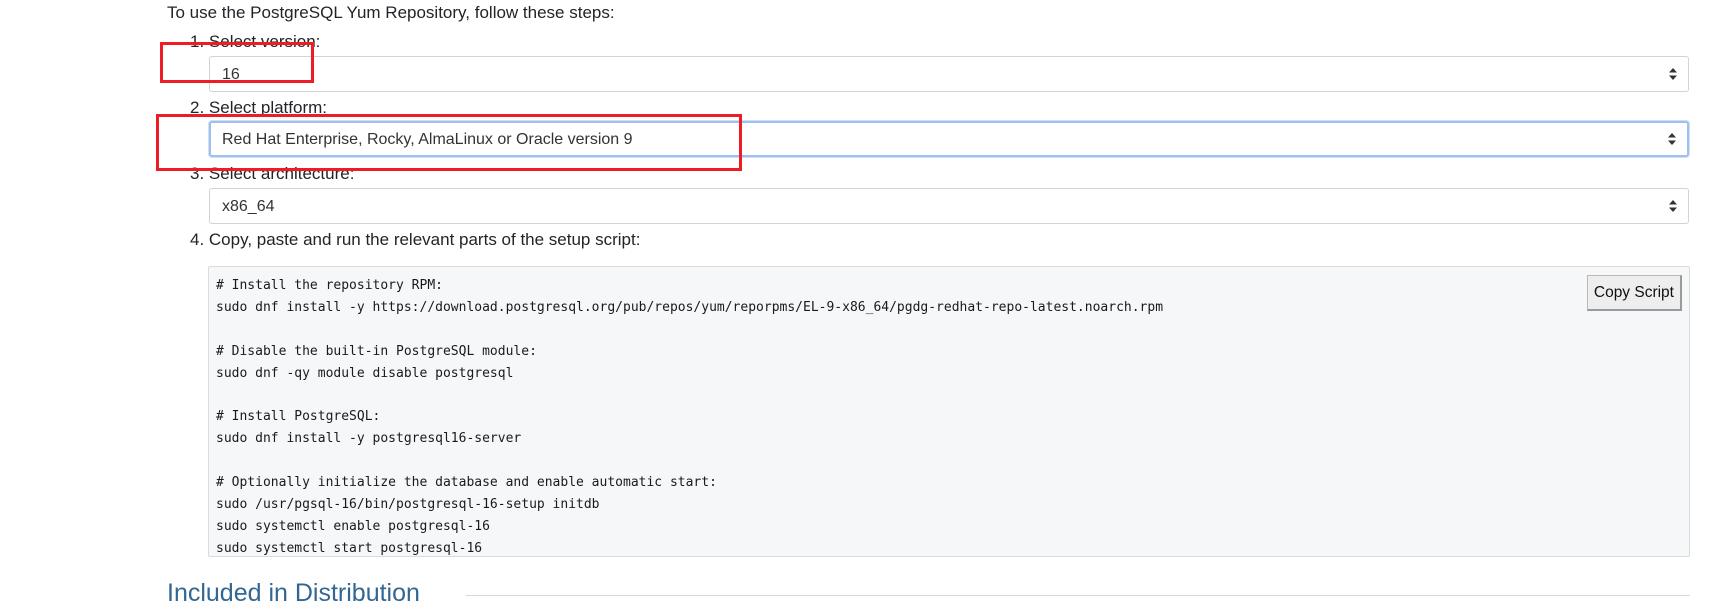 This screenshot has width=1711, height=609. Describe the element at coordinates (293, 593) in the screenshot. I see `section-heading: Included in Distribution` at that location.